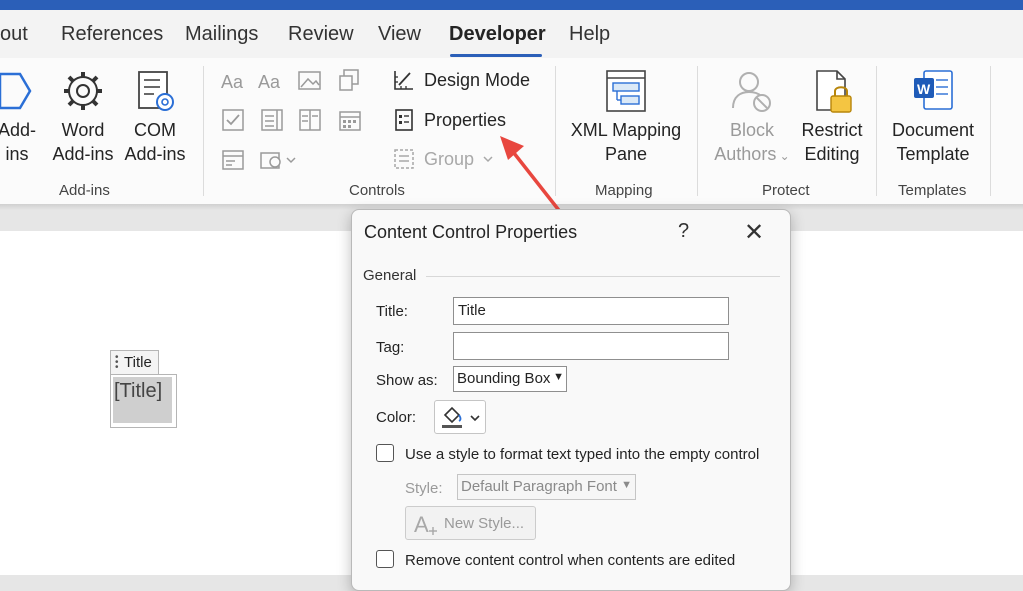 The image size is (1023, 591). What do you see at coordinates (234, 160) in the screenshot?
I see `legacy-tools-icon` at bounding box center [234, 160].